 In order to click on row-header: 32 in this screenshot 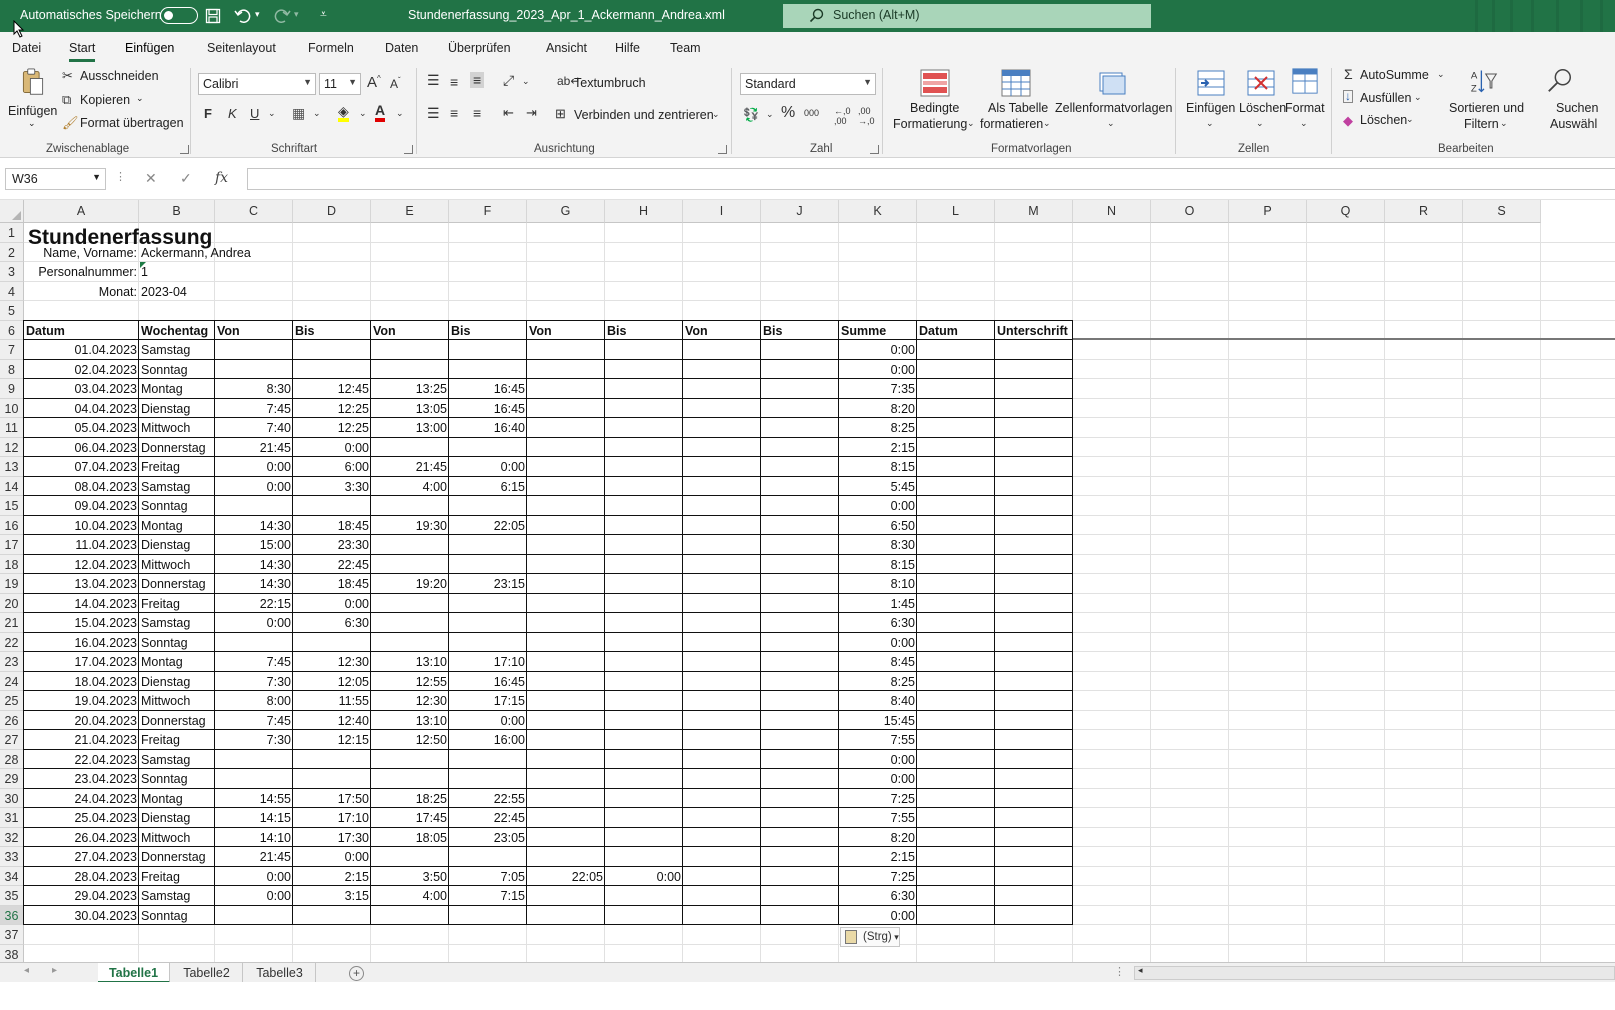, I will do `click(12, 837)`.